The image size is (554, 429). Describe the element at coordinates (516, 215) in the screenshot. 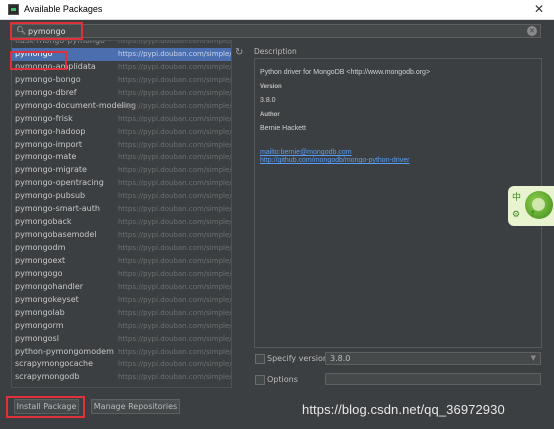

I see `gear-icon: ⚙` at that location.